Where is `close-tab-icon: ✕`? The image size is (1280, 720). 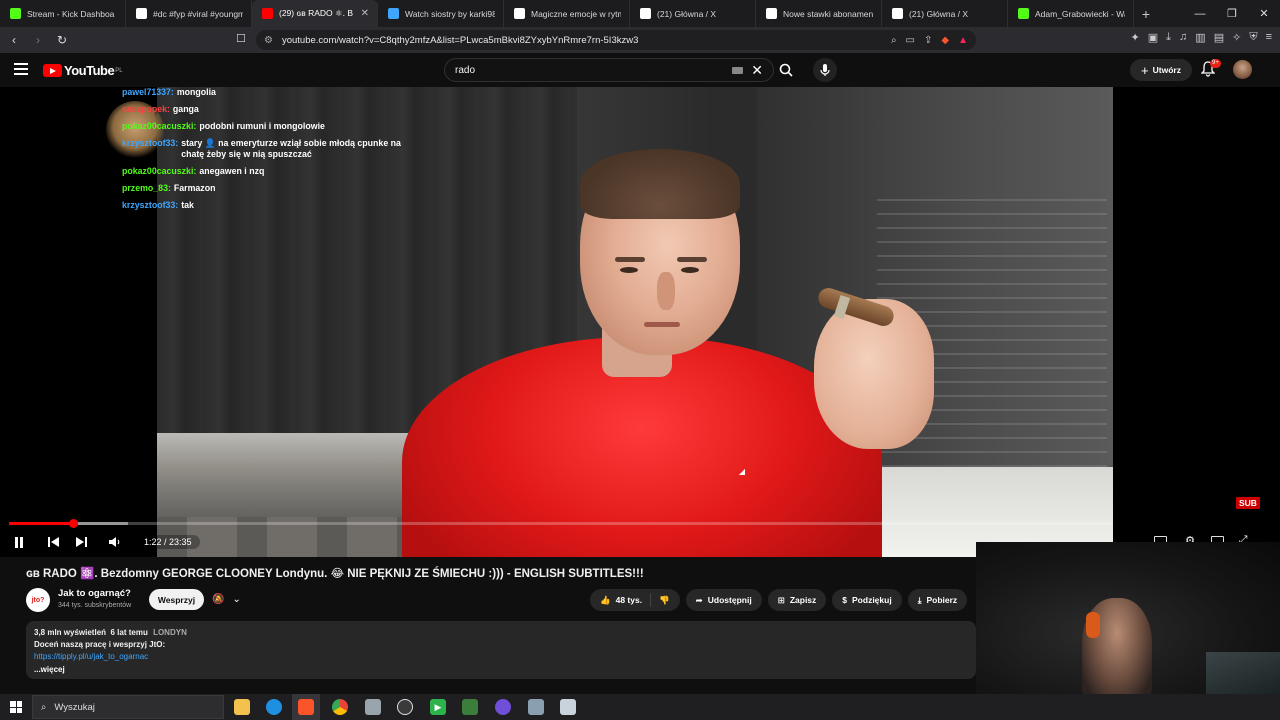
close-tab-icon: ✕ is located at coordinates (365, 13).